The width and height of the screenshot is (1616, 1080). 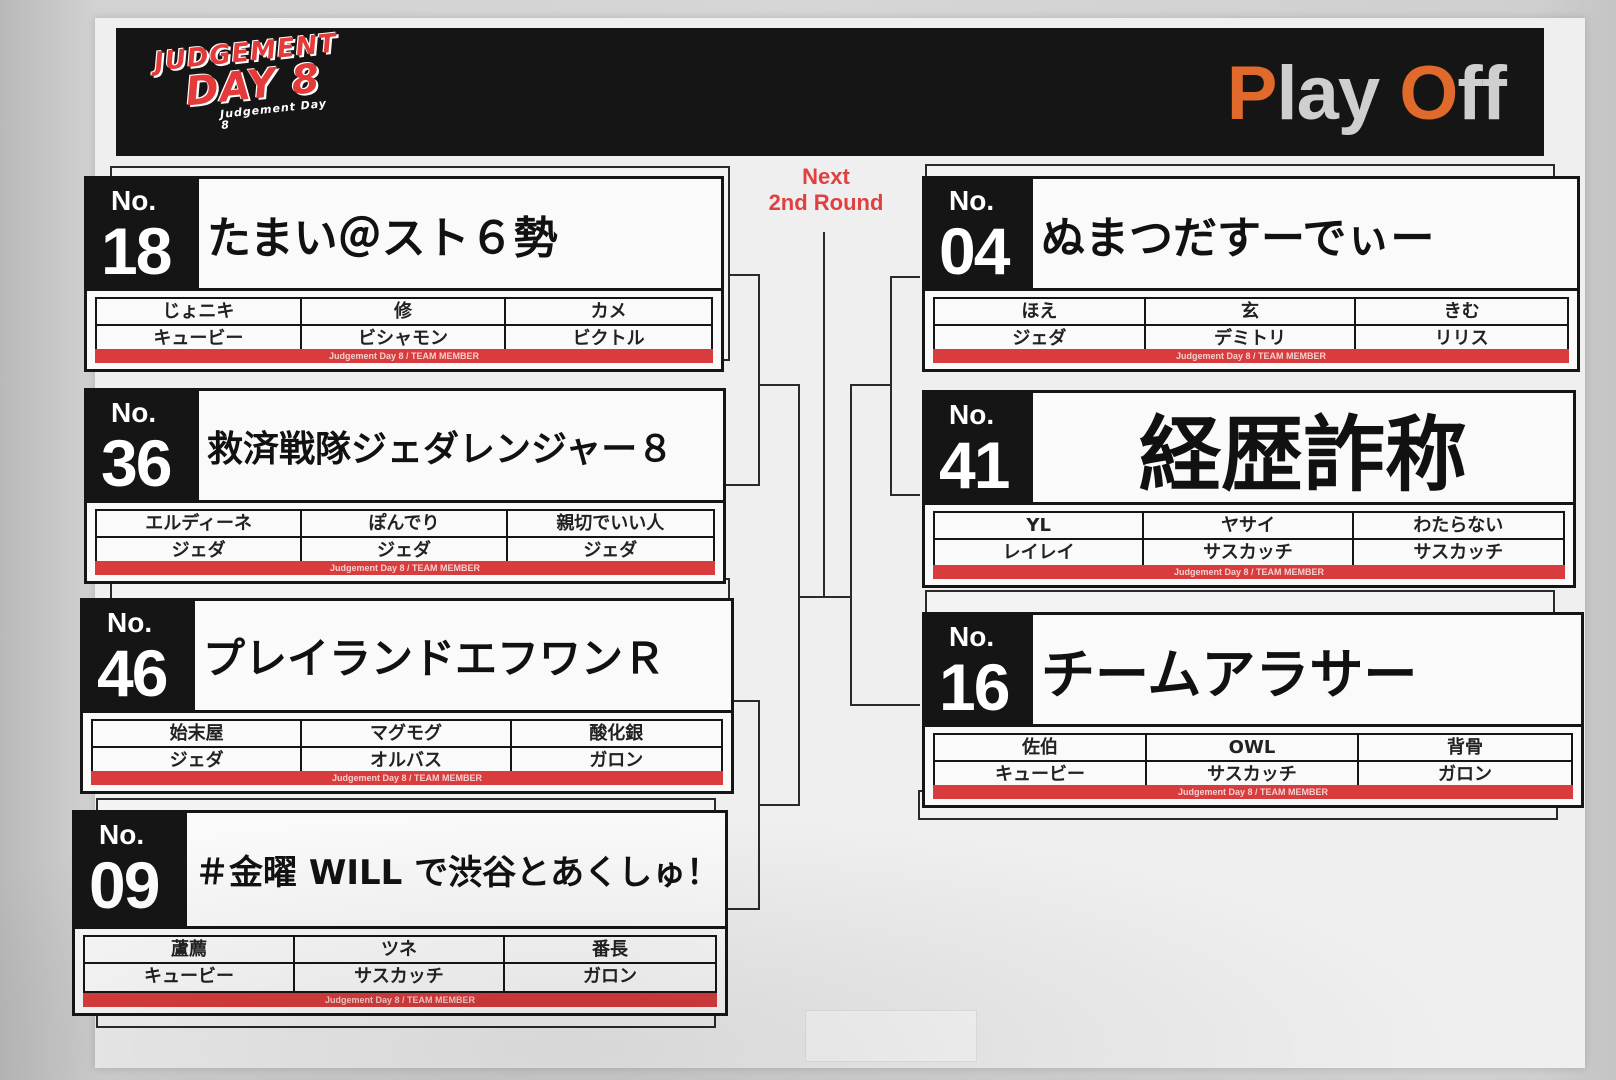 I want to click on bracket-line-right-out, so click(x=870, y=385).